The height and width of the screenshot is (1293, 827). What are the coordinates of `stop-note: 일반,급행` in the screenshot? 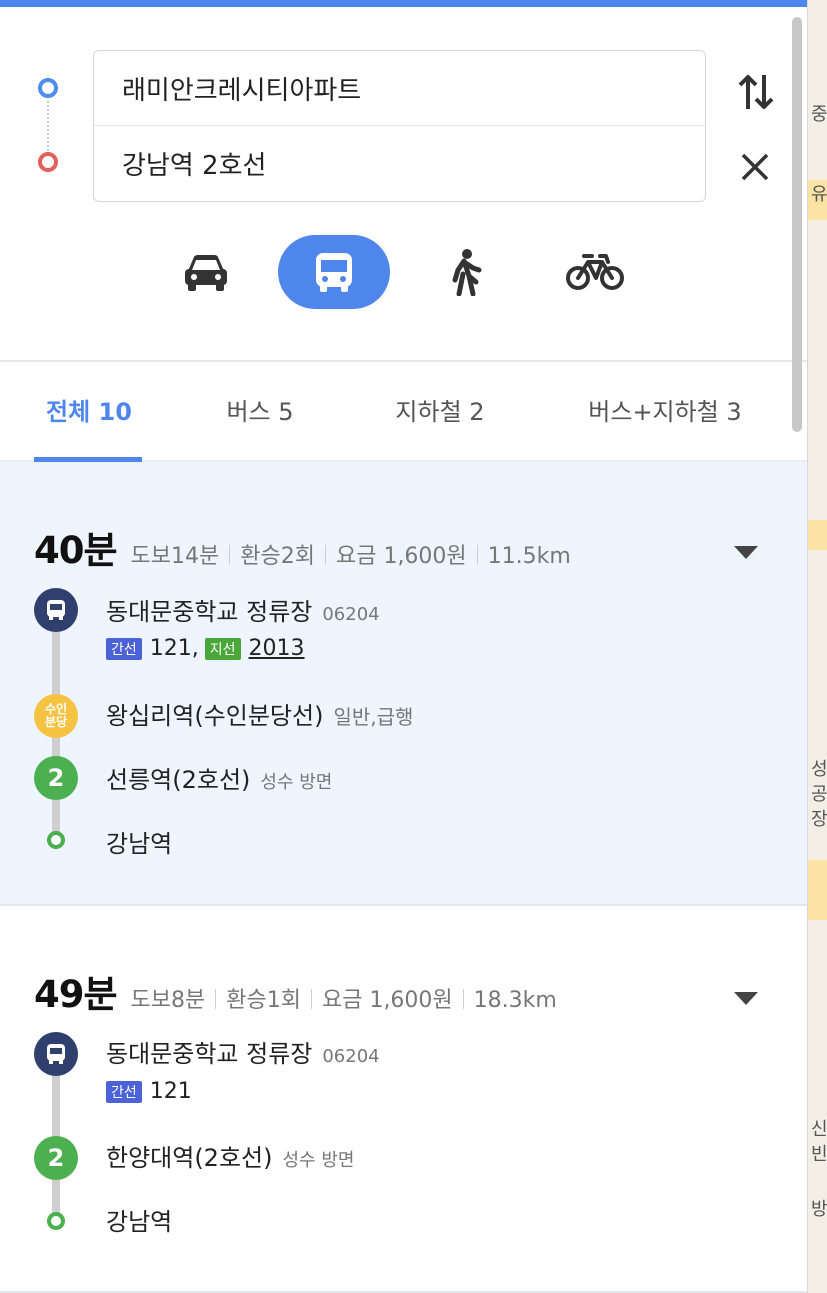 It's located at (373, 717).